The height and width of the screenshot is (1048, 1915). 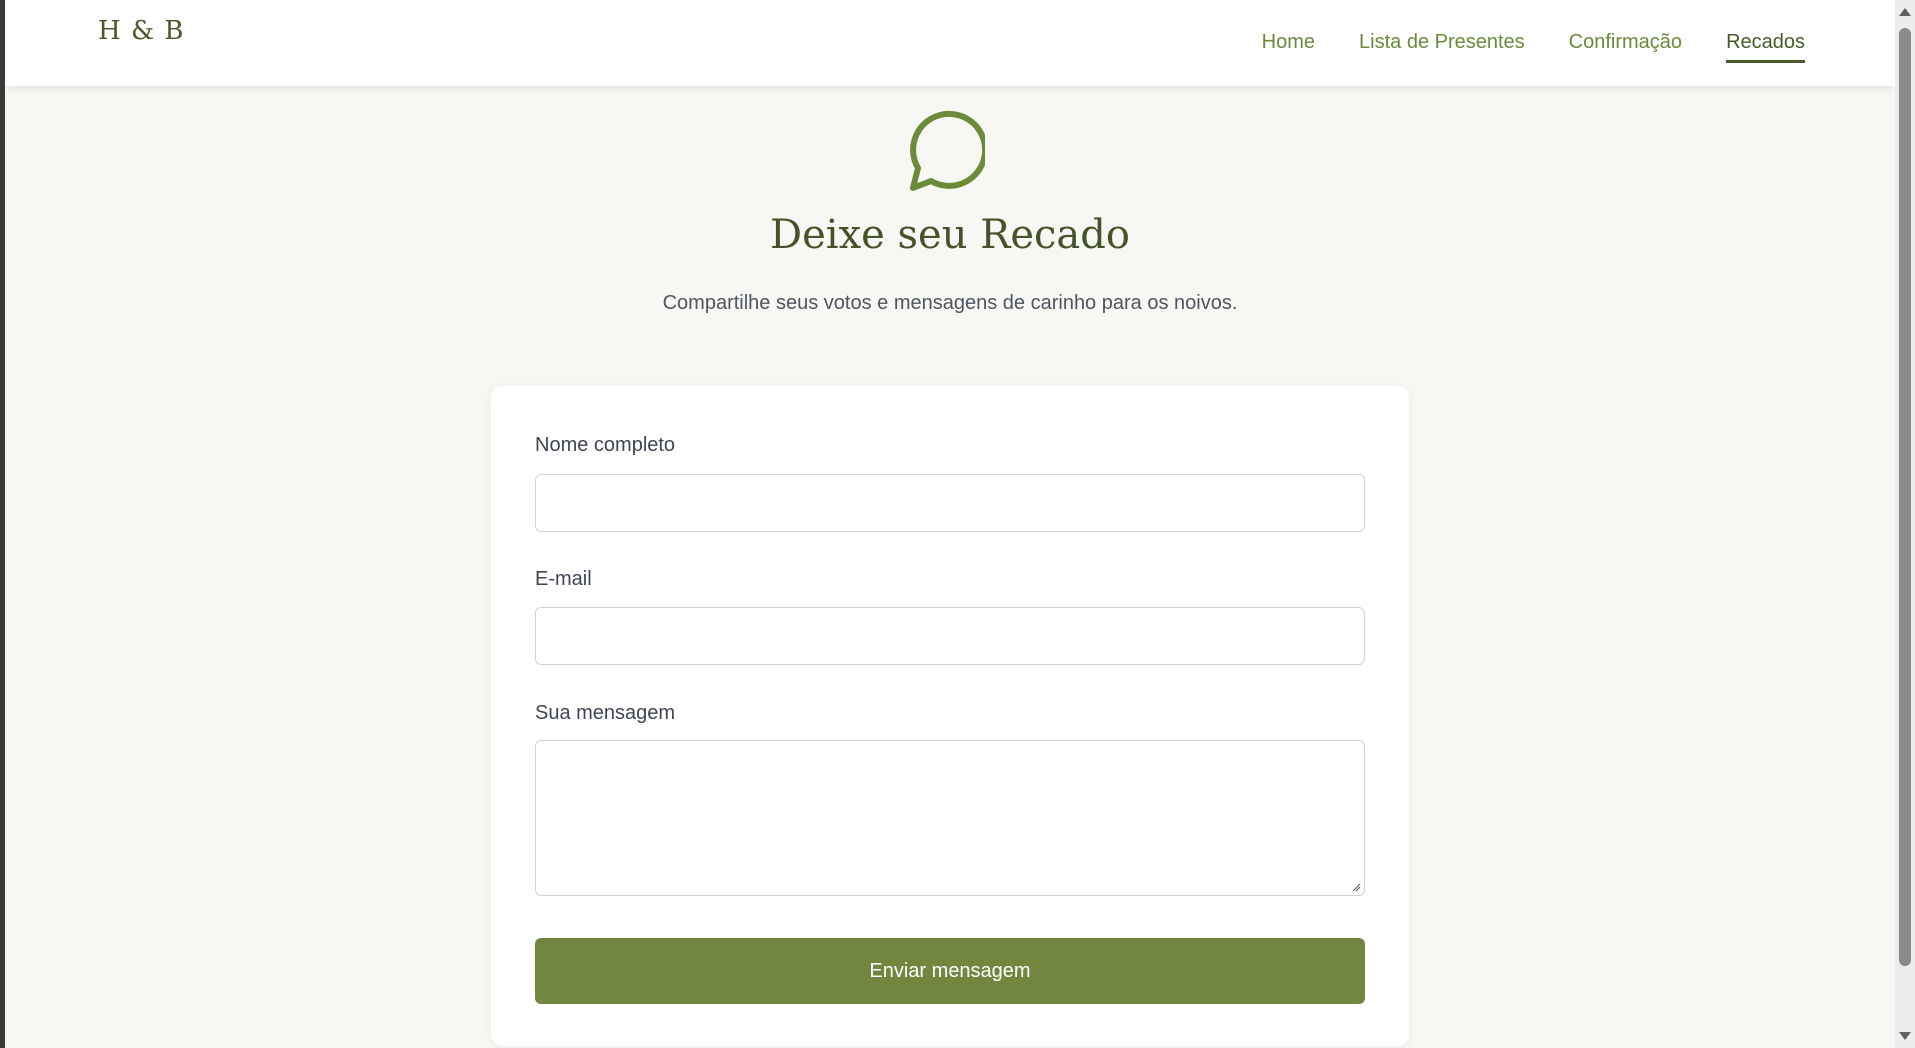 What do you see at coordinates (1625, 45) in the screenshot?
I see `nav-link-confirmacao: Confirmação` at bounding box center [1625, 45].